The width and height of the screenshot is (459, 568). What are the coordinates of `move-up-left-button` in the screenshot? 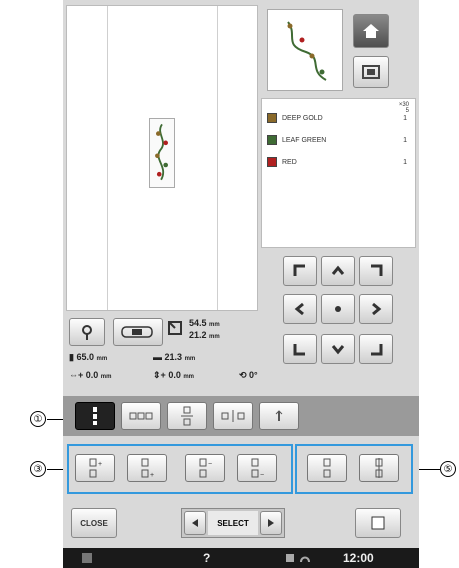 It's located at (300, 271).